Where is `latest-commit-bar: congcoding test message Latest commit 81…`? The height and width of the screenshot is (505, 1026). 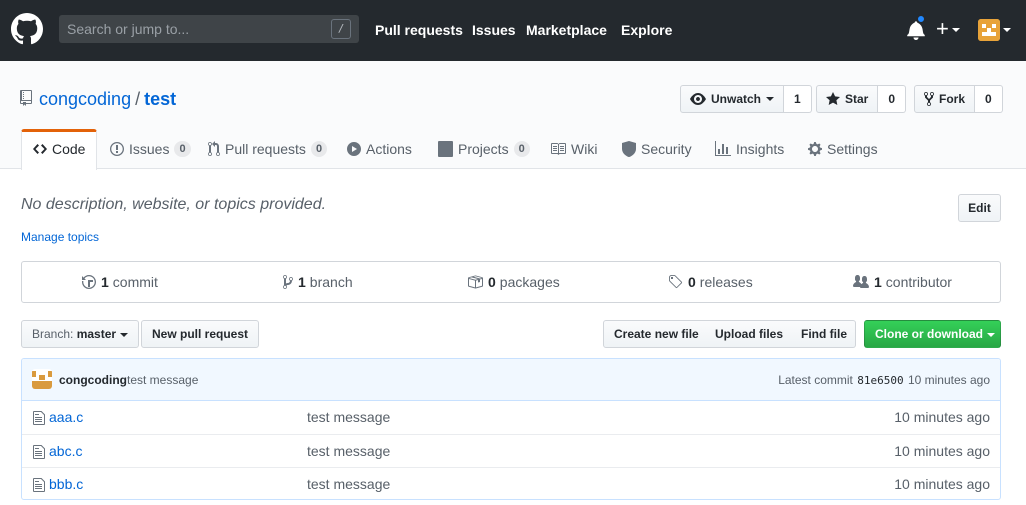 latest-commit-bar: congcoding test message Latest commit 81… is located at coordinates (511, 380).